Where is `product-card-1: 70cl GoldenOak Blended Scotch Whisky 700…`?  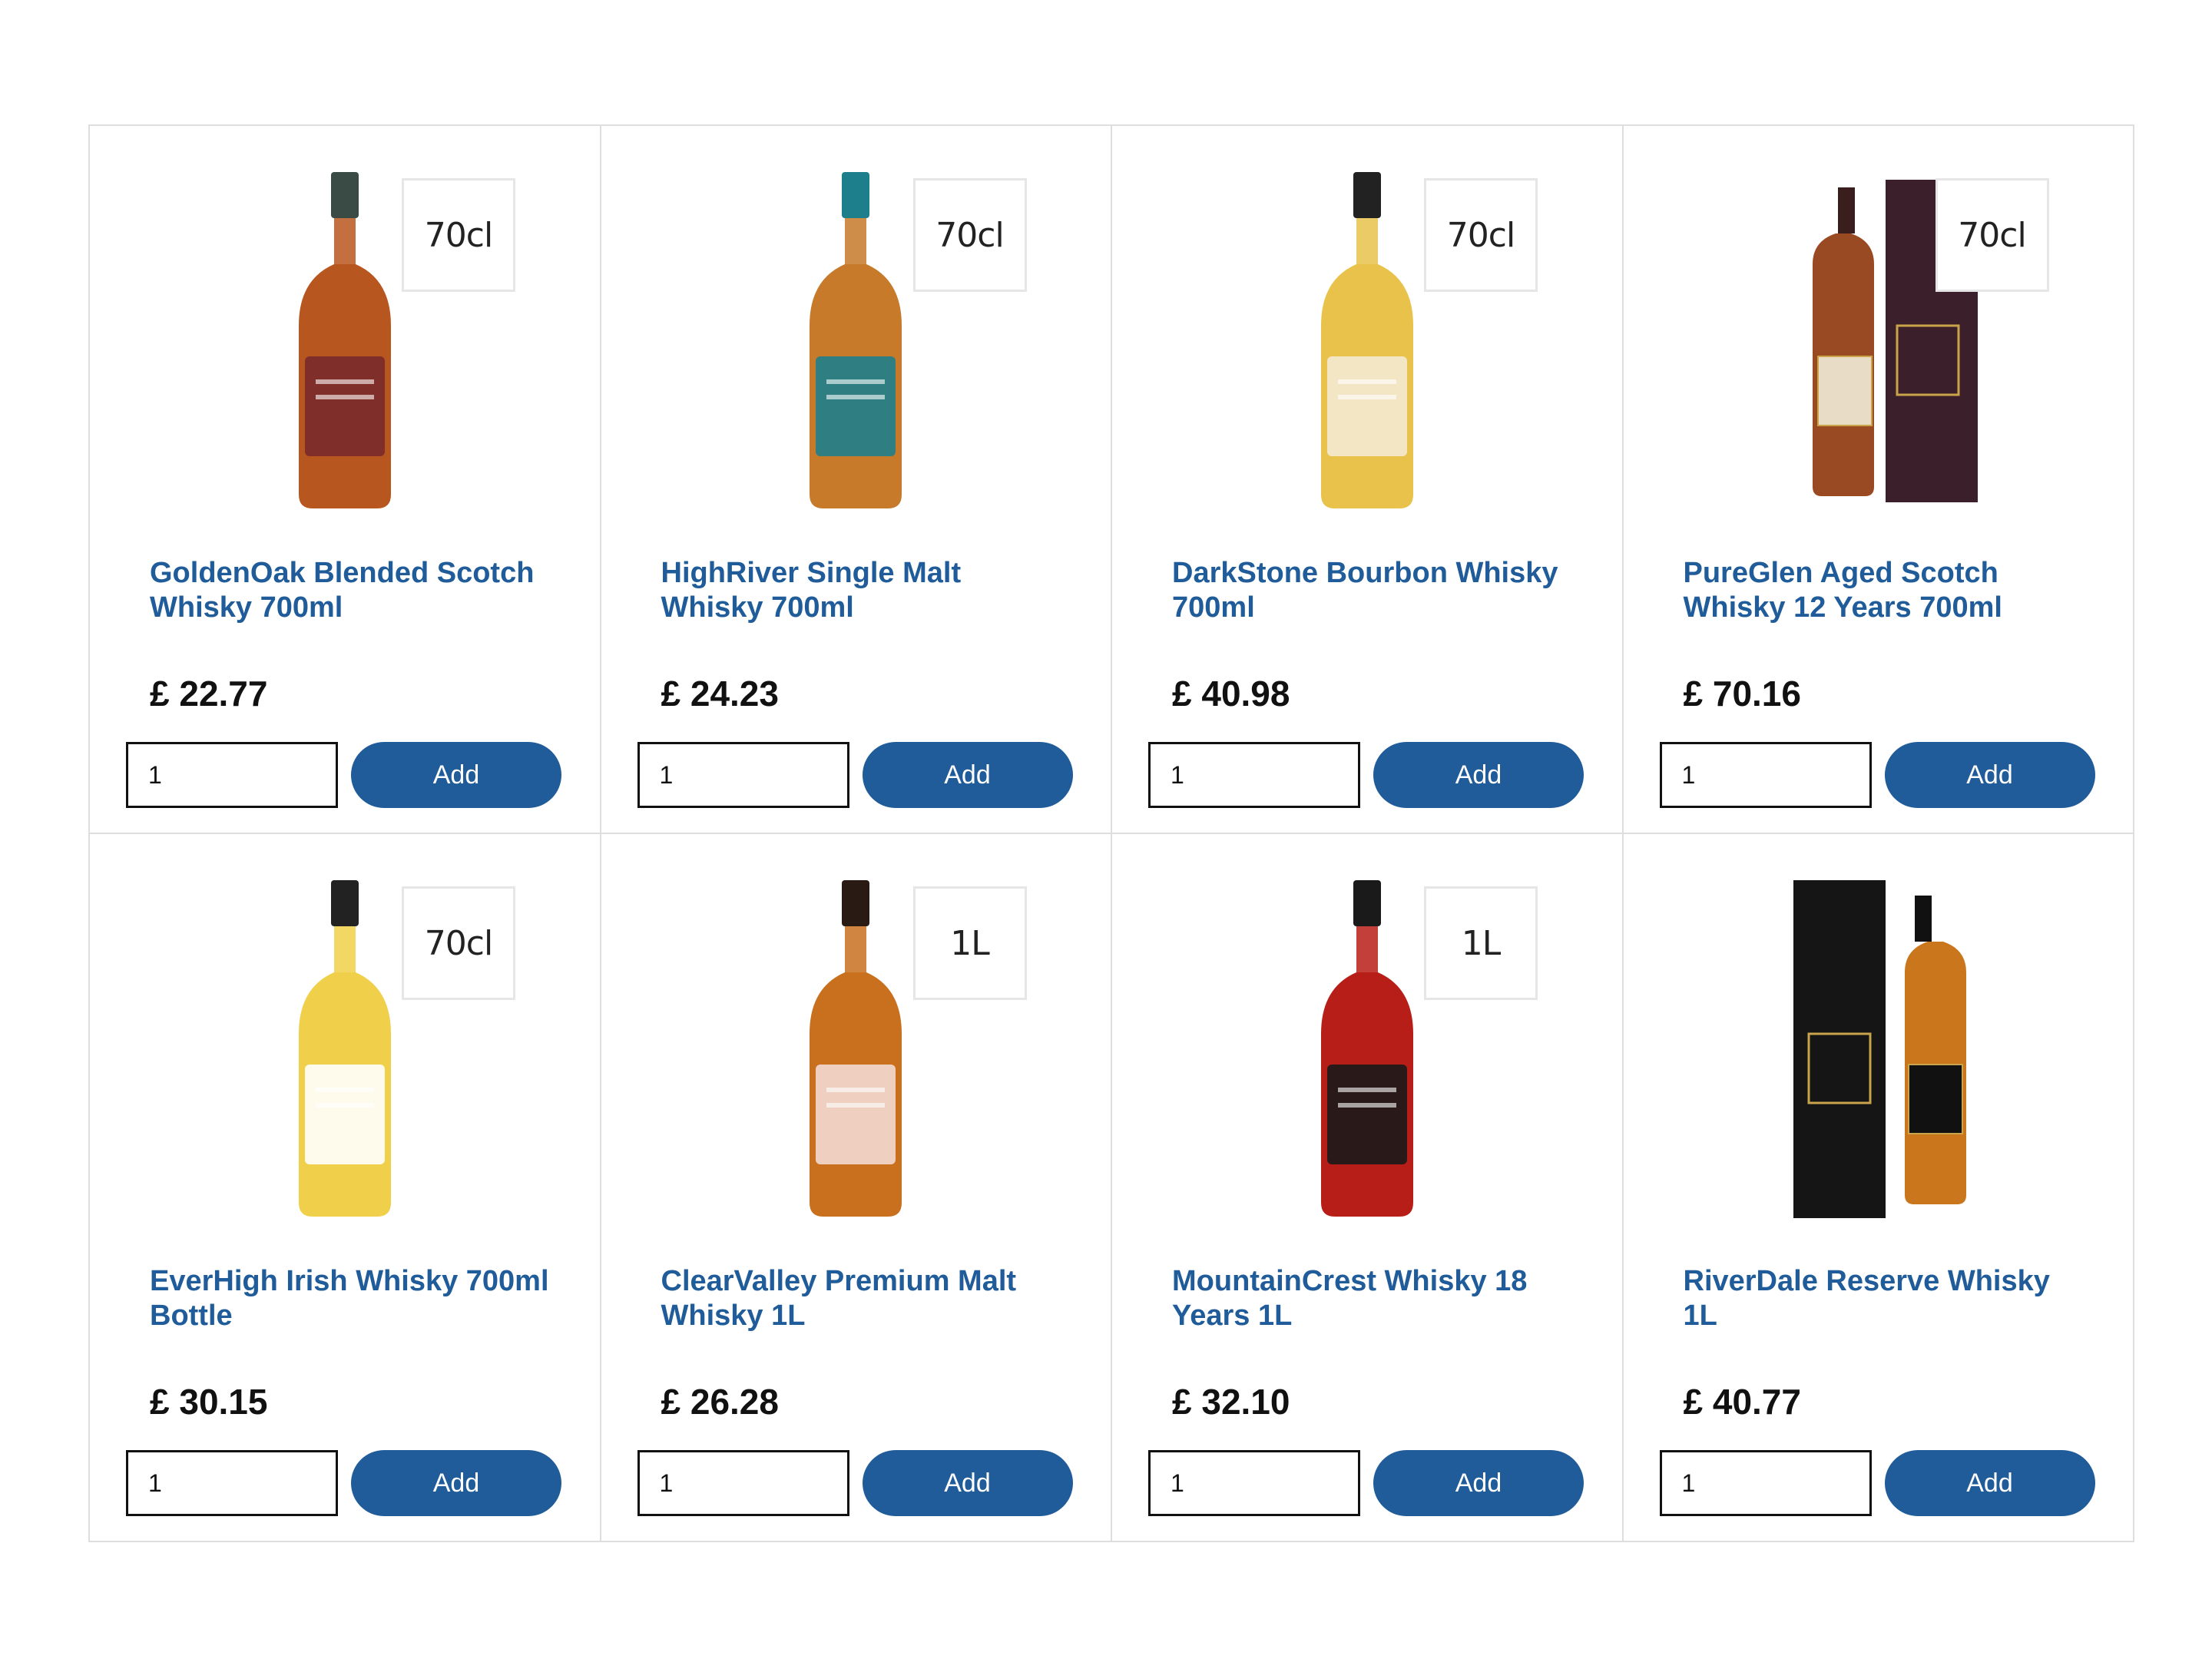 product-card-1: 70cl GoldenOak Blended Scotch Whisky 700… is located at coordinates (346, 480).